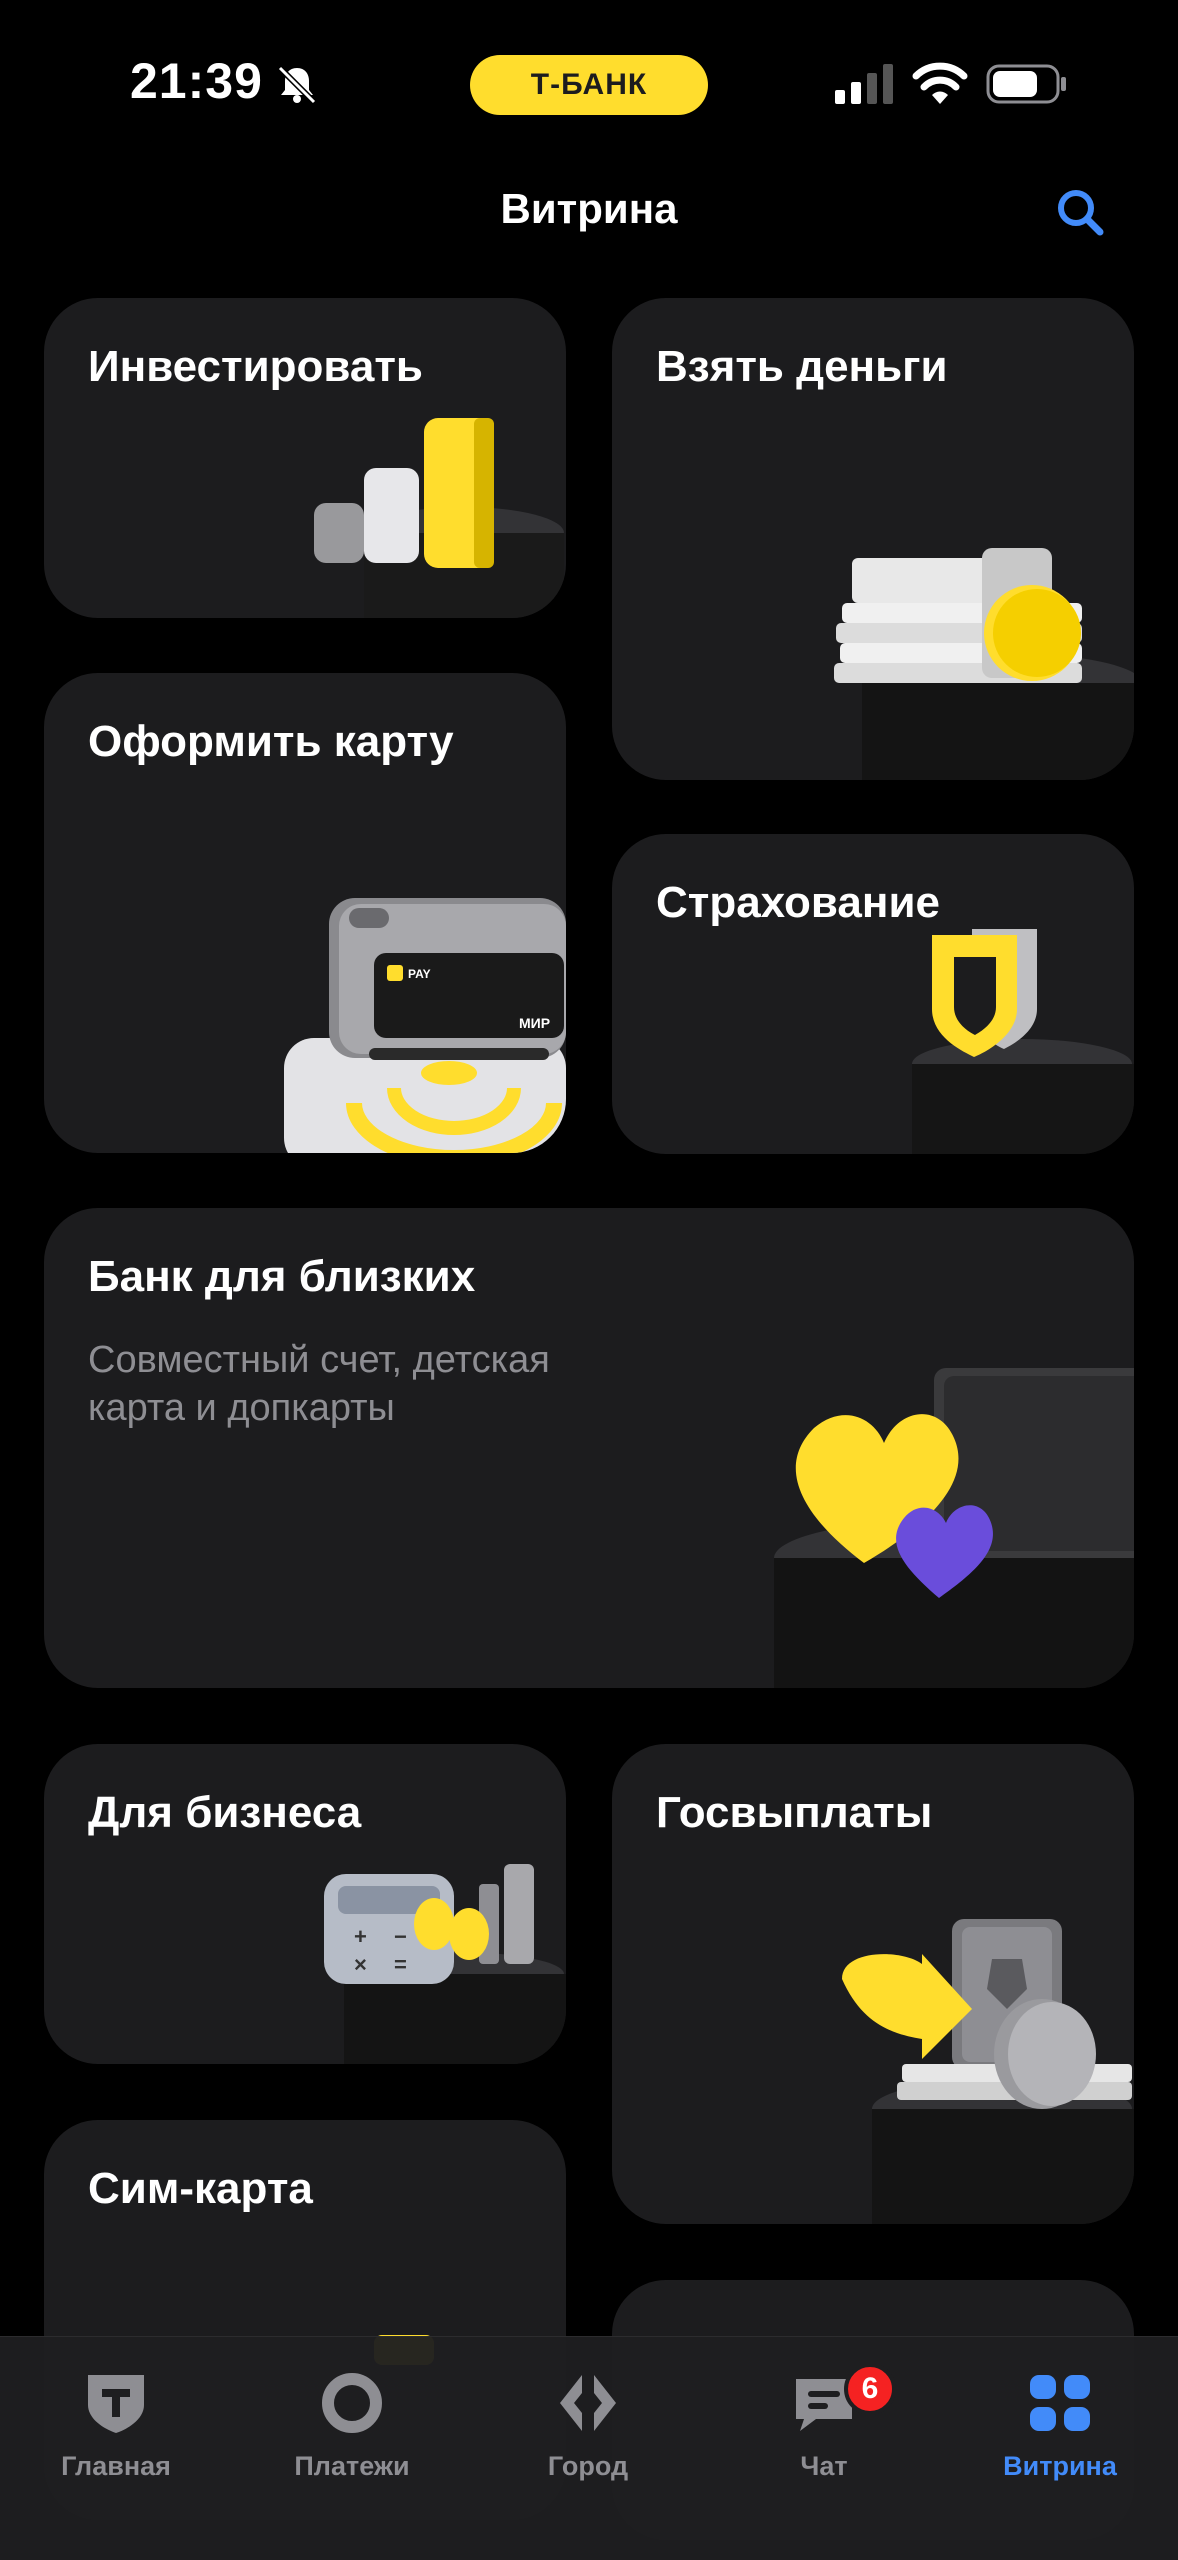  I want to click on tab-showcase-label: Витрина, so click(1060, 2466).